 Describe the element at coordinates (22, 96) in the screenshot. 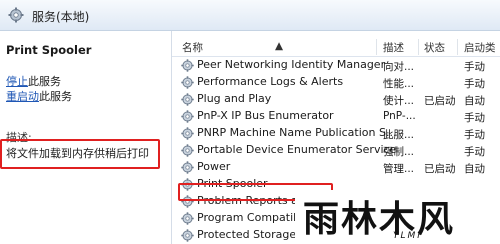

I see `restart-service-link: 重启动` at that location.